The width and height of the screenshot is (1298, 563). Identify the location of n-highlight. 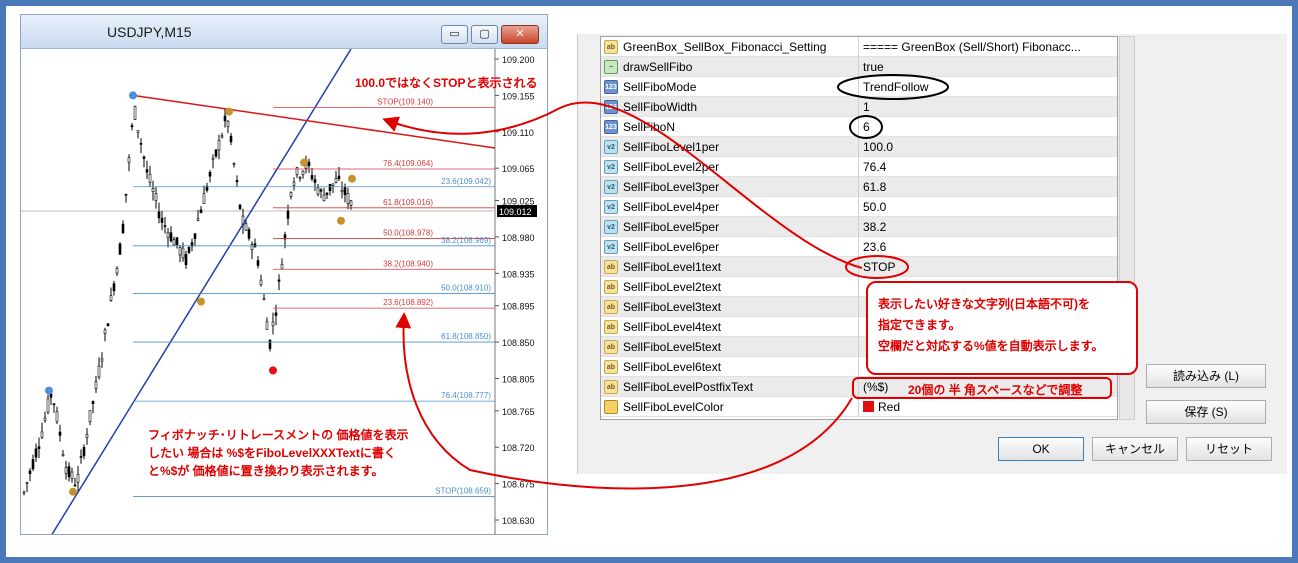
(866, 127).